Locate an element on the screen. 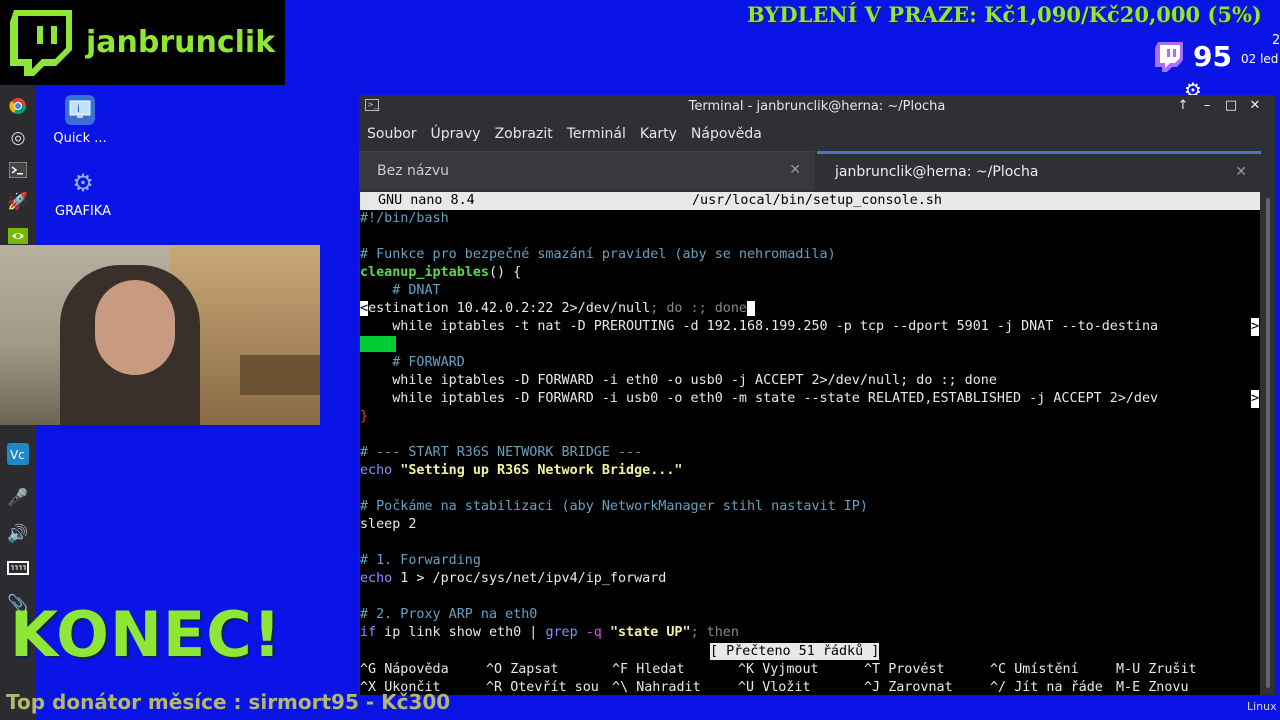  taskbar-linux-label: Linux is located at coordinates (1262, 706).